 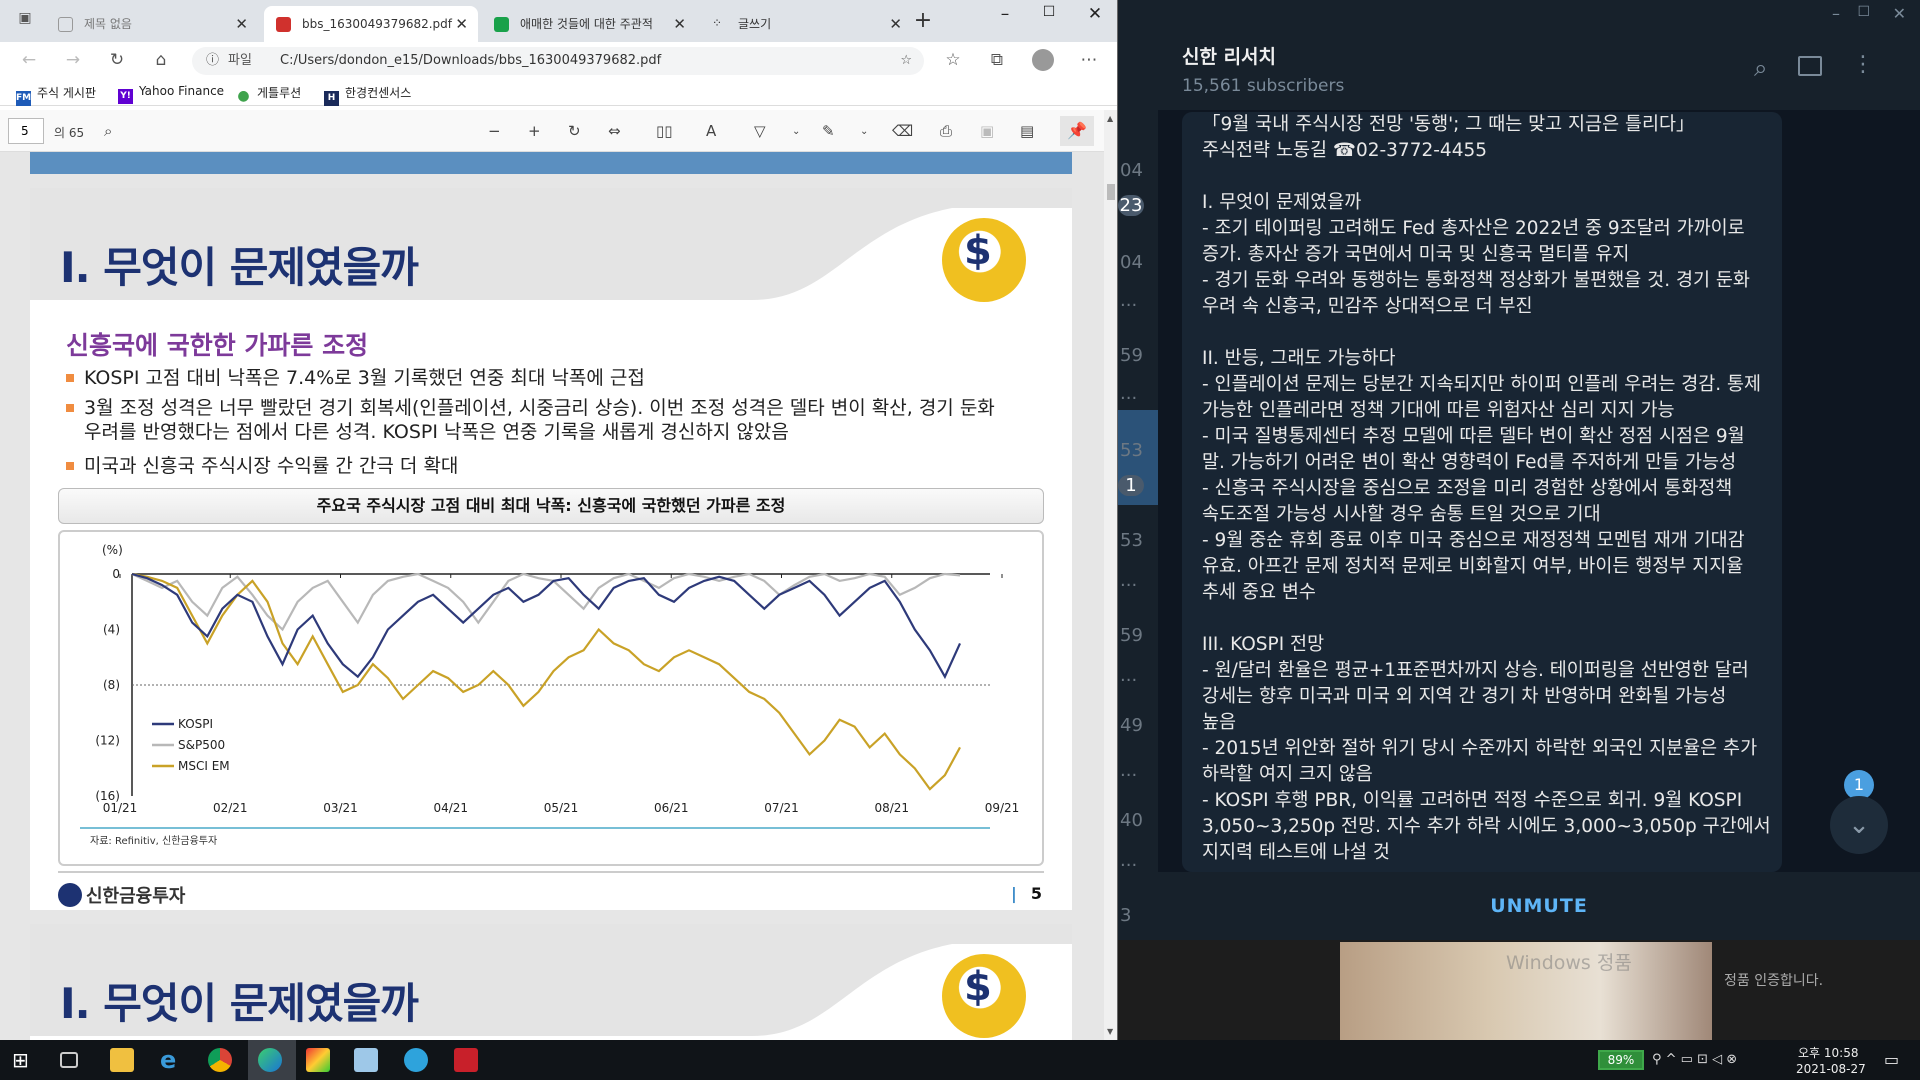 I want to click on pin-toolbar-icon: 📌, so click(x=1077, y=131).